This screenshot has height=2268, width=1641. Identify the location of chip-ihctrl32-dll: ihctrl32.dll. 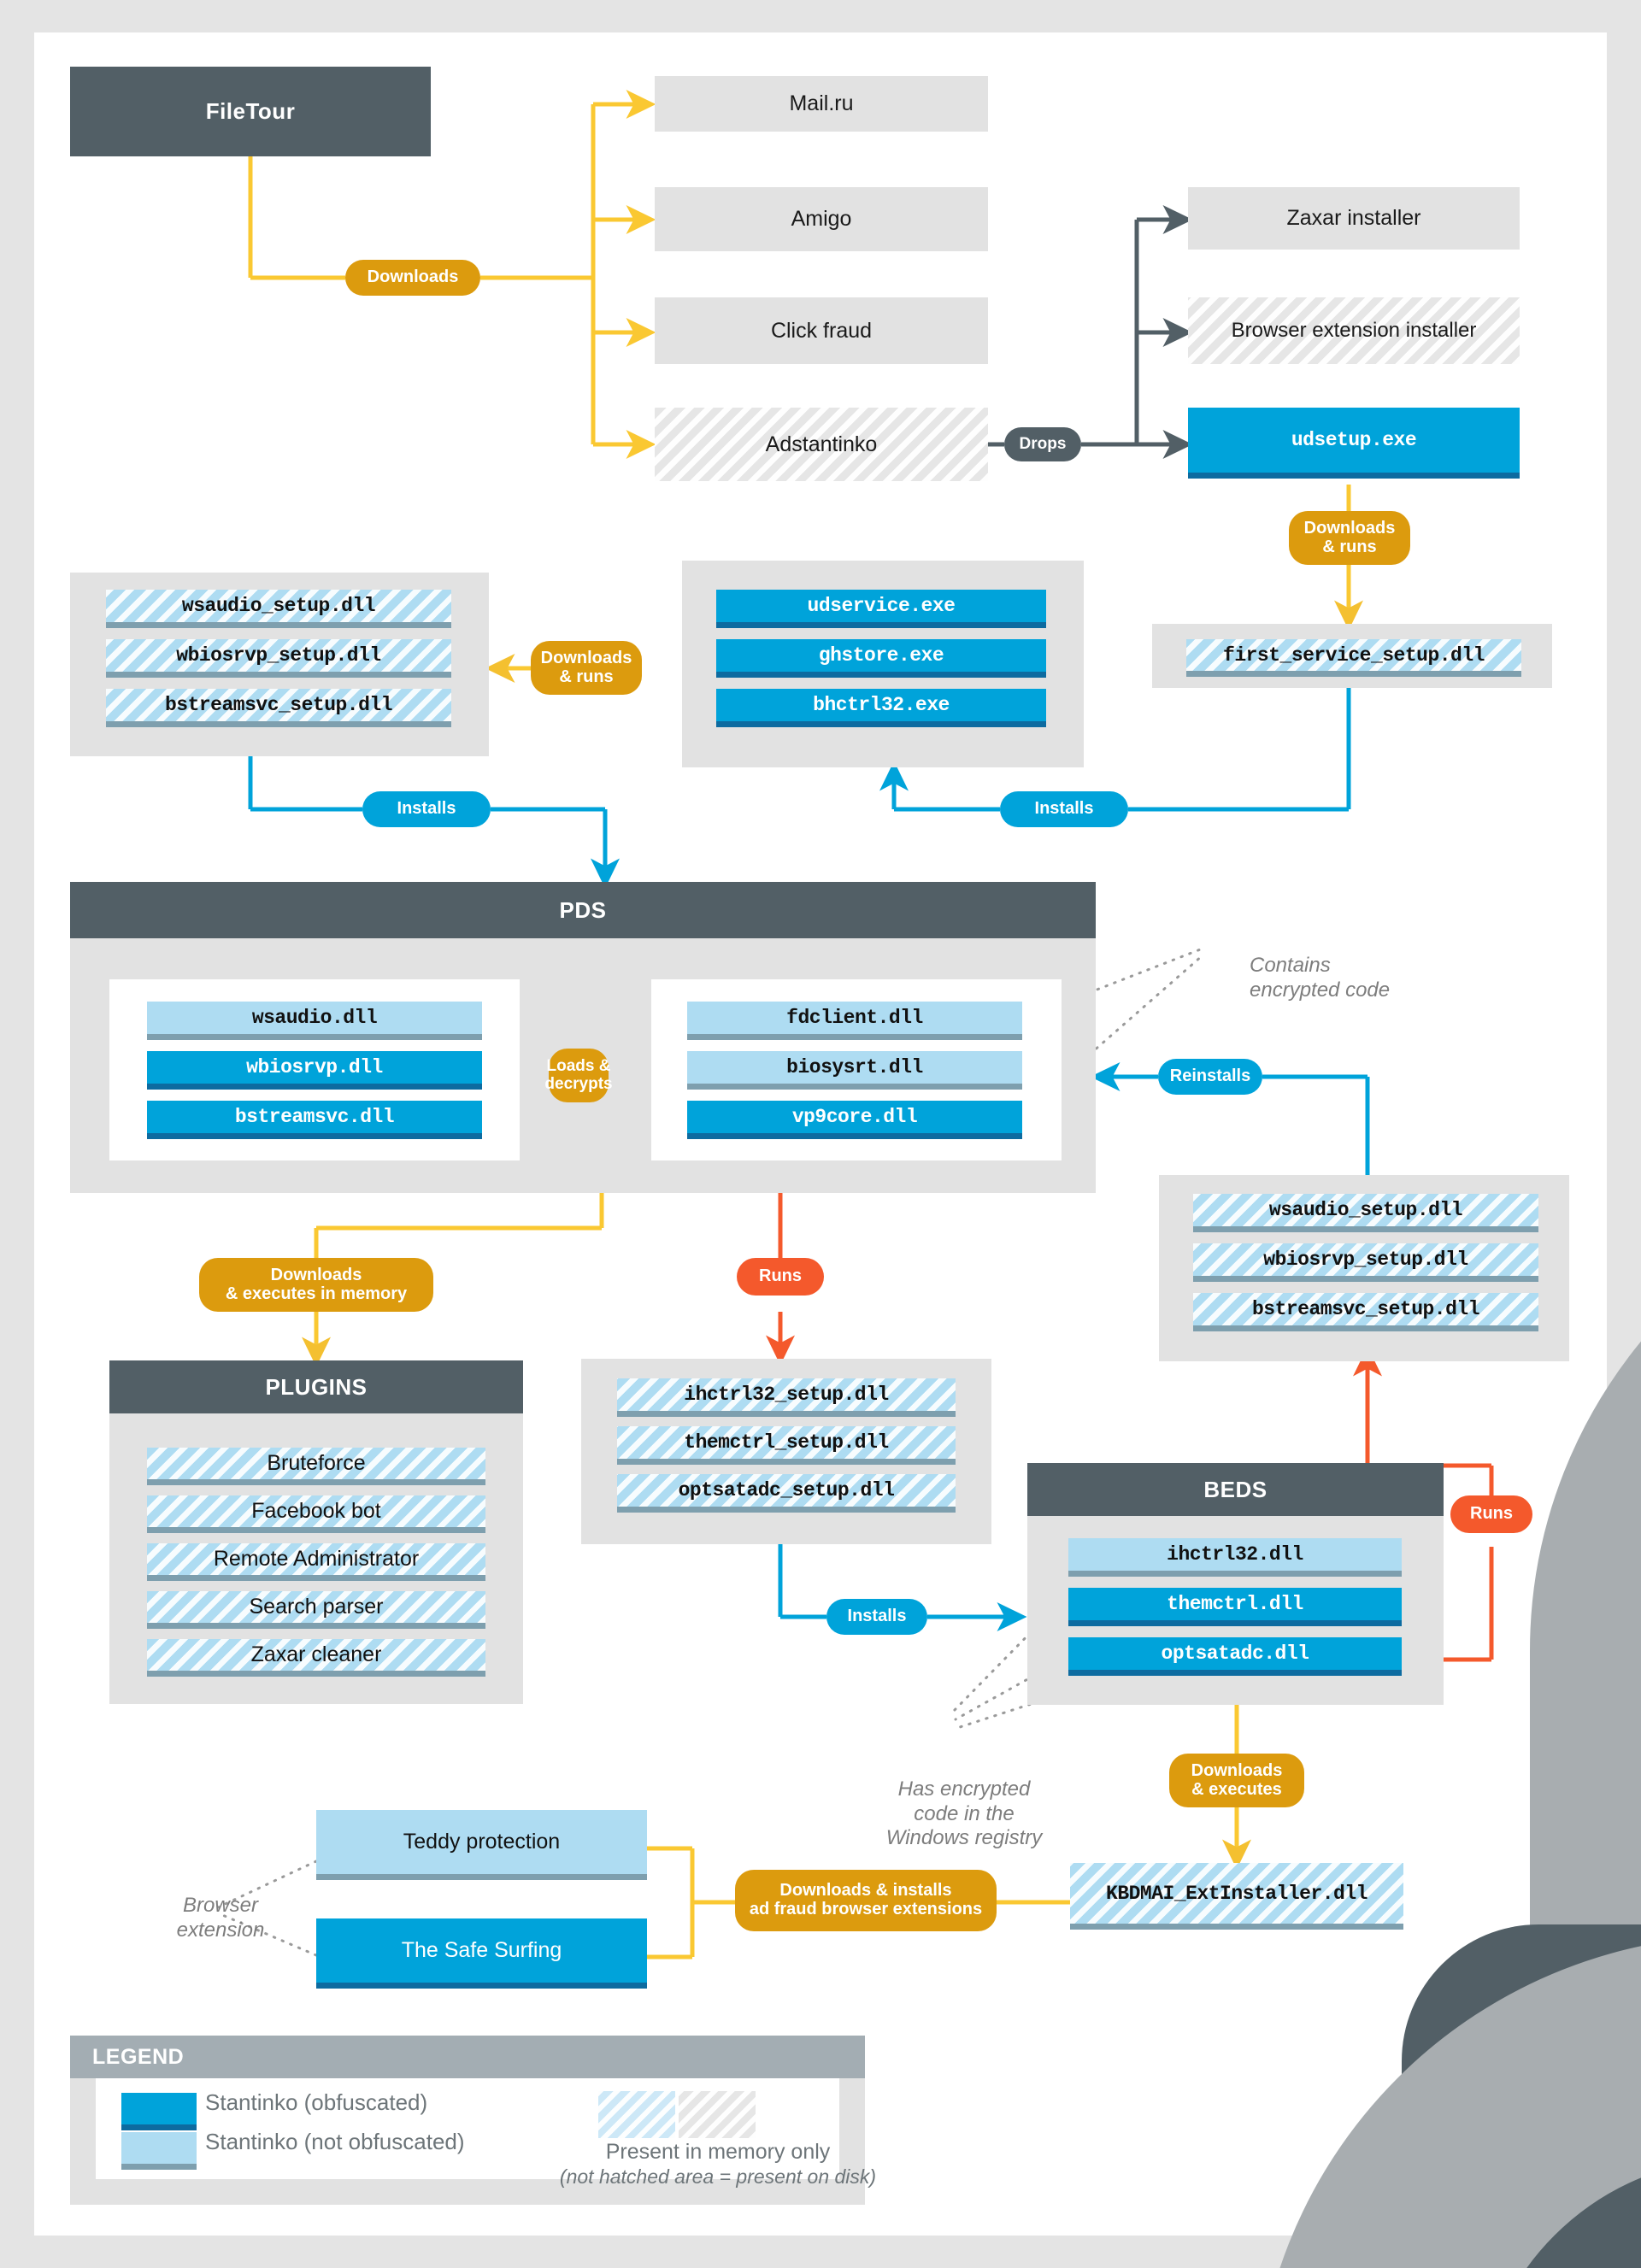
(1235, 1557).